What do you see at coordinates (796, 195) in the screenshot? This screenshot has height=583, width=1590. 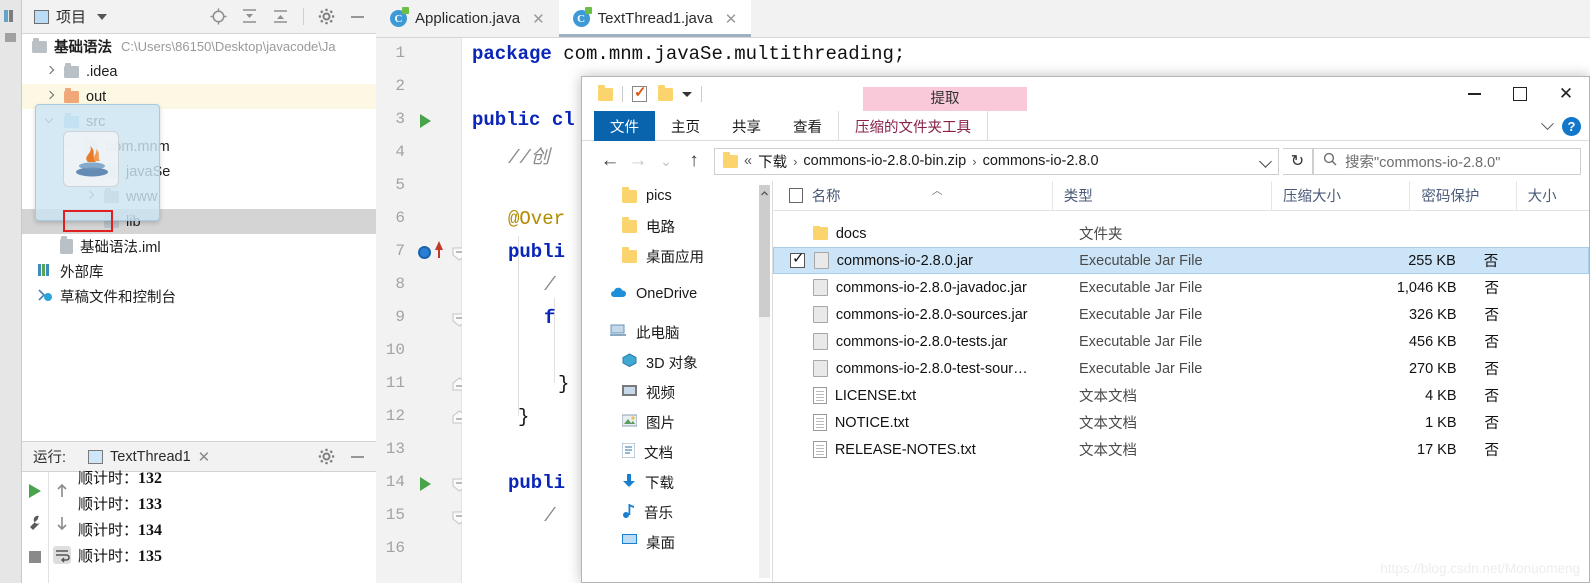 I see `select-all-checkbox` at bounding box center [796, 195].